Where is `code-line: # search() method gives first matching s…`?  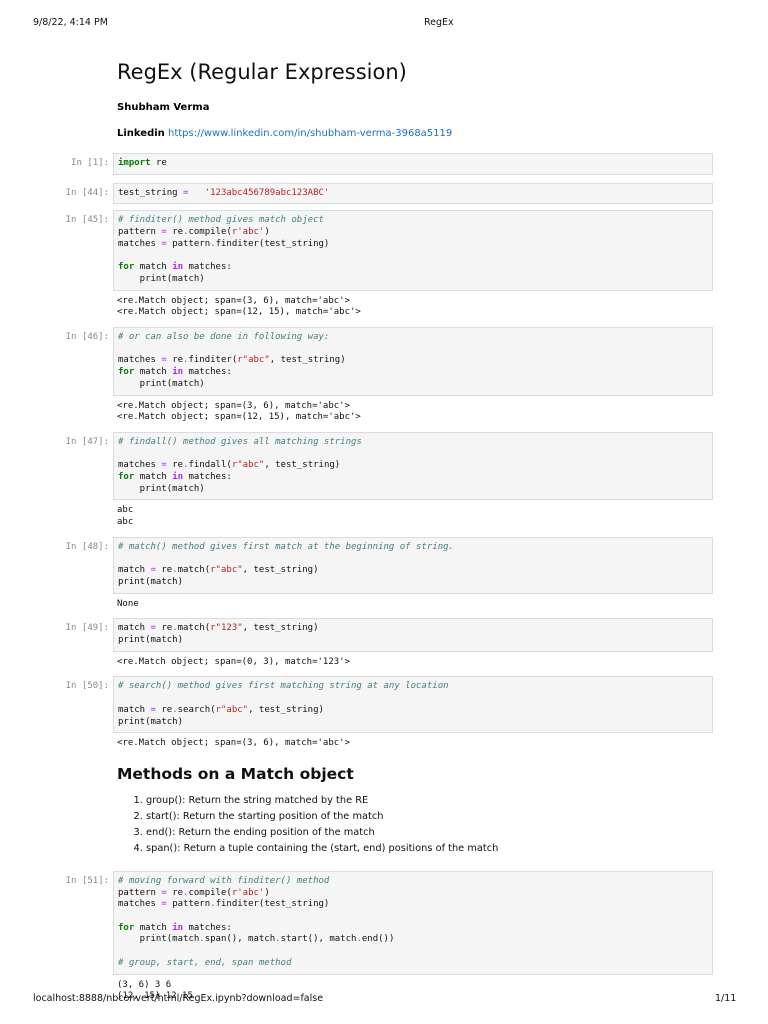
code-line: # search() method gives first matching s… is located at coordinates (413, 687).